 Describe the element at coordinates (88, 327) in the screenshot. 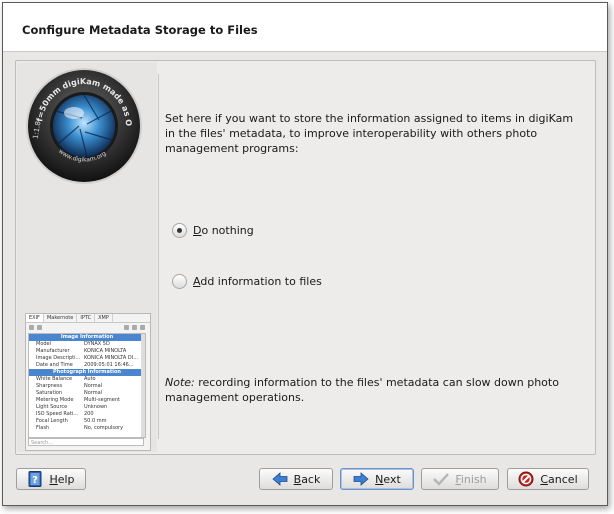

I see `preview-toolbar` at that location.